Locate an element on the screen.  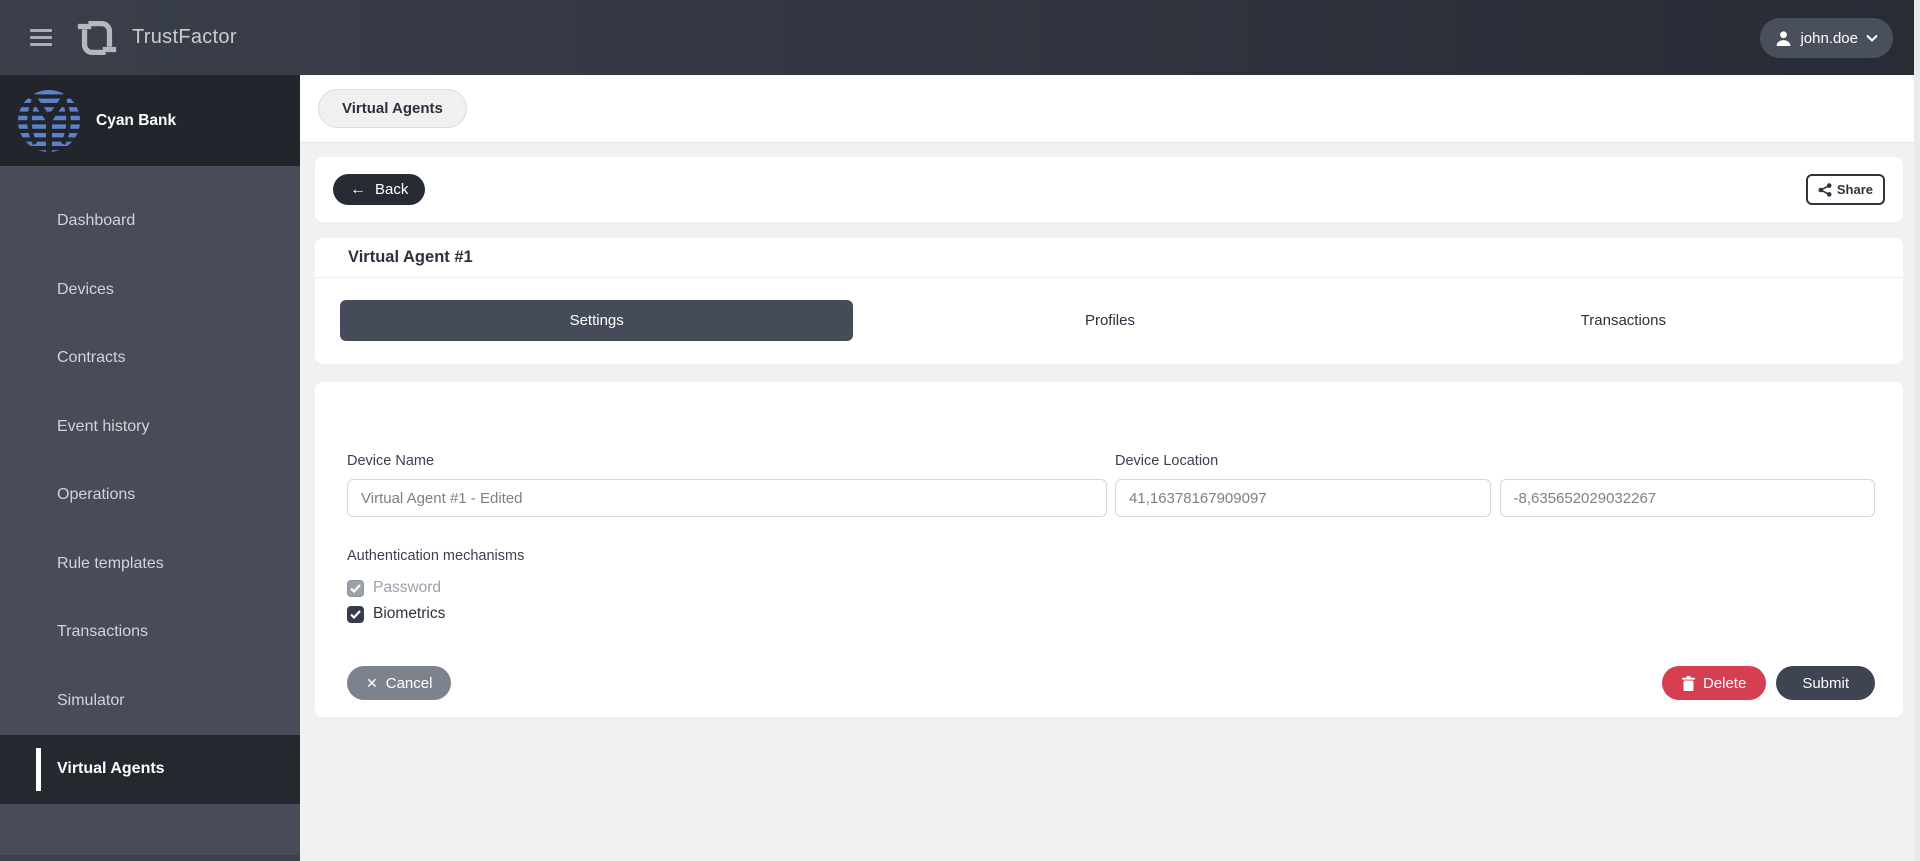
page-title: Virtual Agent #1 is located at coordinates (410, 257).